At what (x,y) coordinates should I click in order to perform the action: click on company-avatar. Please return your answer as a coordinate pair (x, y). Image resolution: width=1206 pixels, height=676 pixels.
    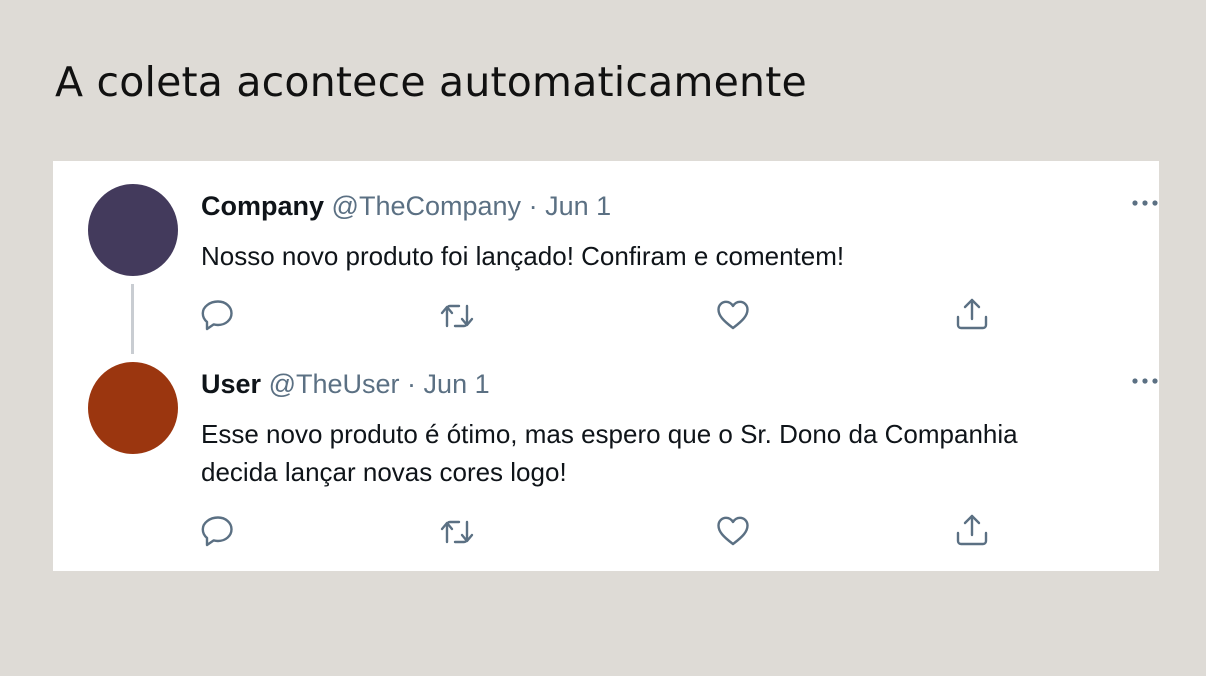
    Looking at the image, I should click on (133, 230).